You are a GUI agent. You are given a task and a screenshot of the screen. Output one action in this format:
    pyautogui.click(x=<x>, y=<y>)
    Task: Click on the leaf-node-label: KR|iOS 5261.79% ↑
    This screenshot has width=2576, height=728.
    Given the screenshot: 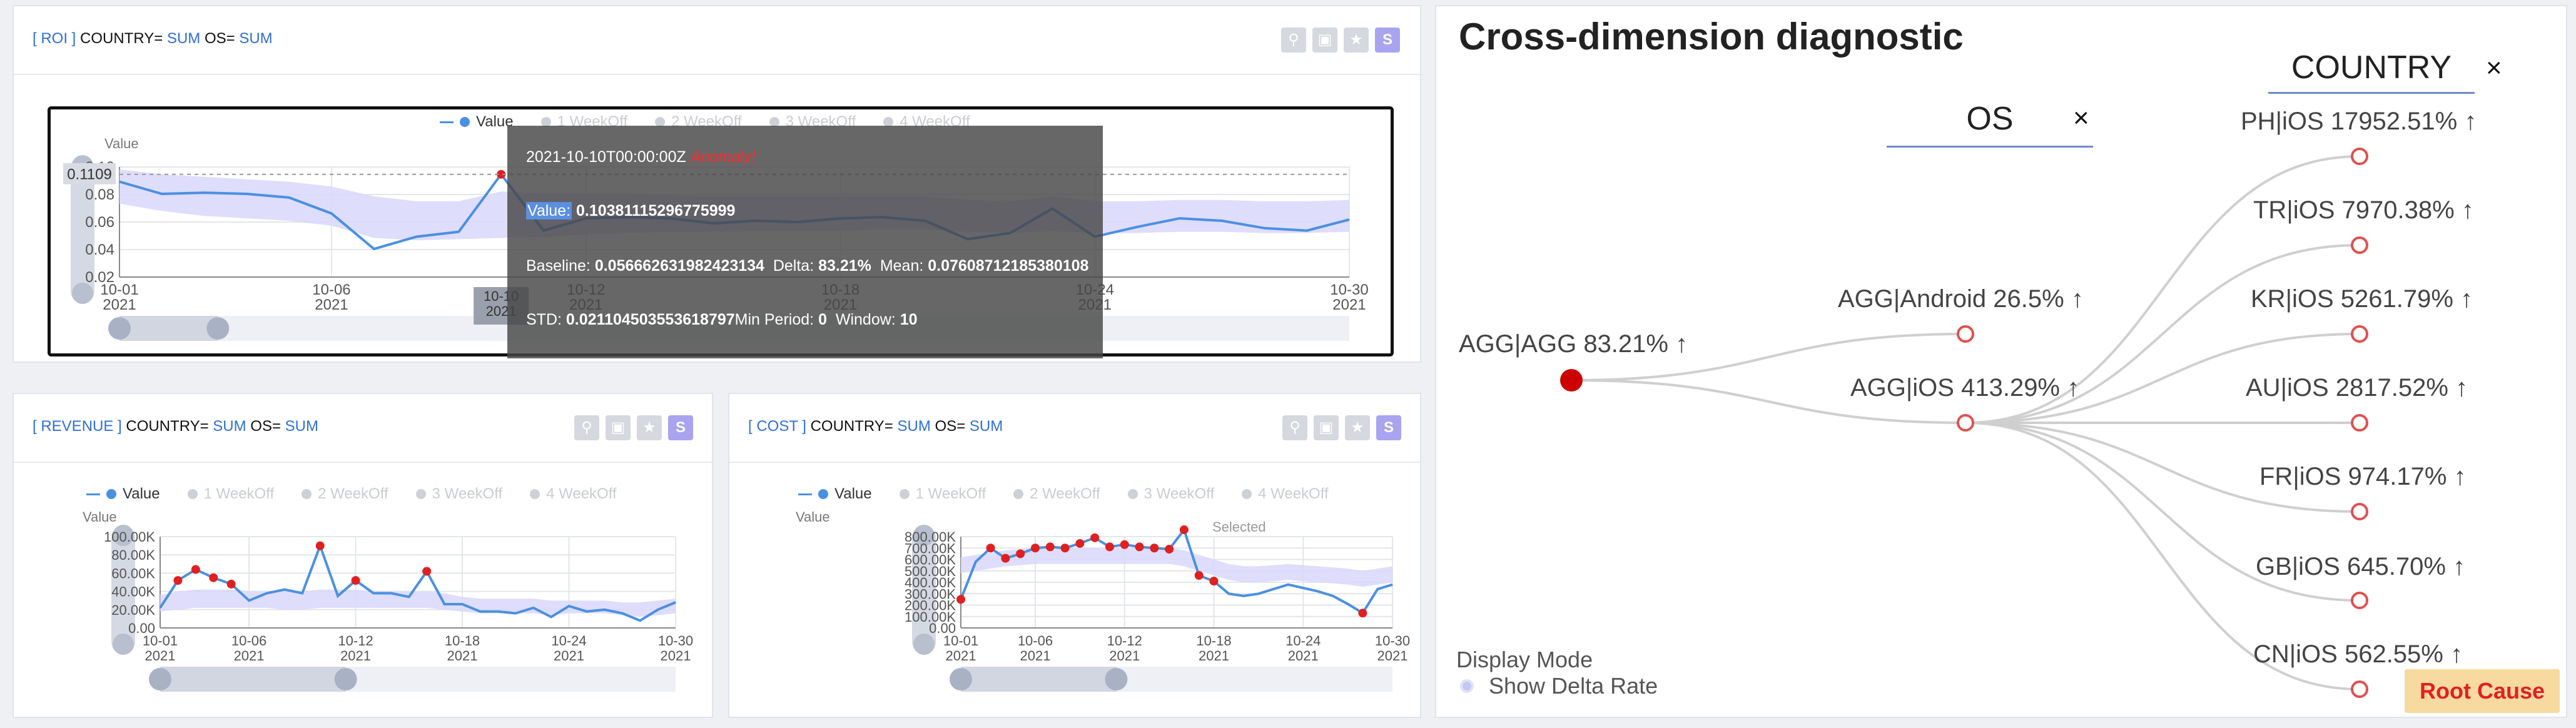 What is the action you would take?
    pyautogui.click(x=2362, y=299)
    